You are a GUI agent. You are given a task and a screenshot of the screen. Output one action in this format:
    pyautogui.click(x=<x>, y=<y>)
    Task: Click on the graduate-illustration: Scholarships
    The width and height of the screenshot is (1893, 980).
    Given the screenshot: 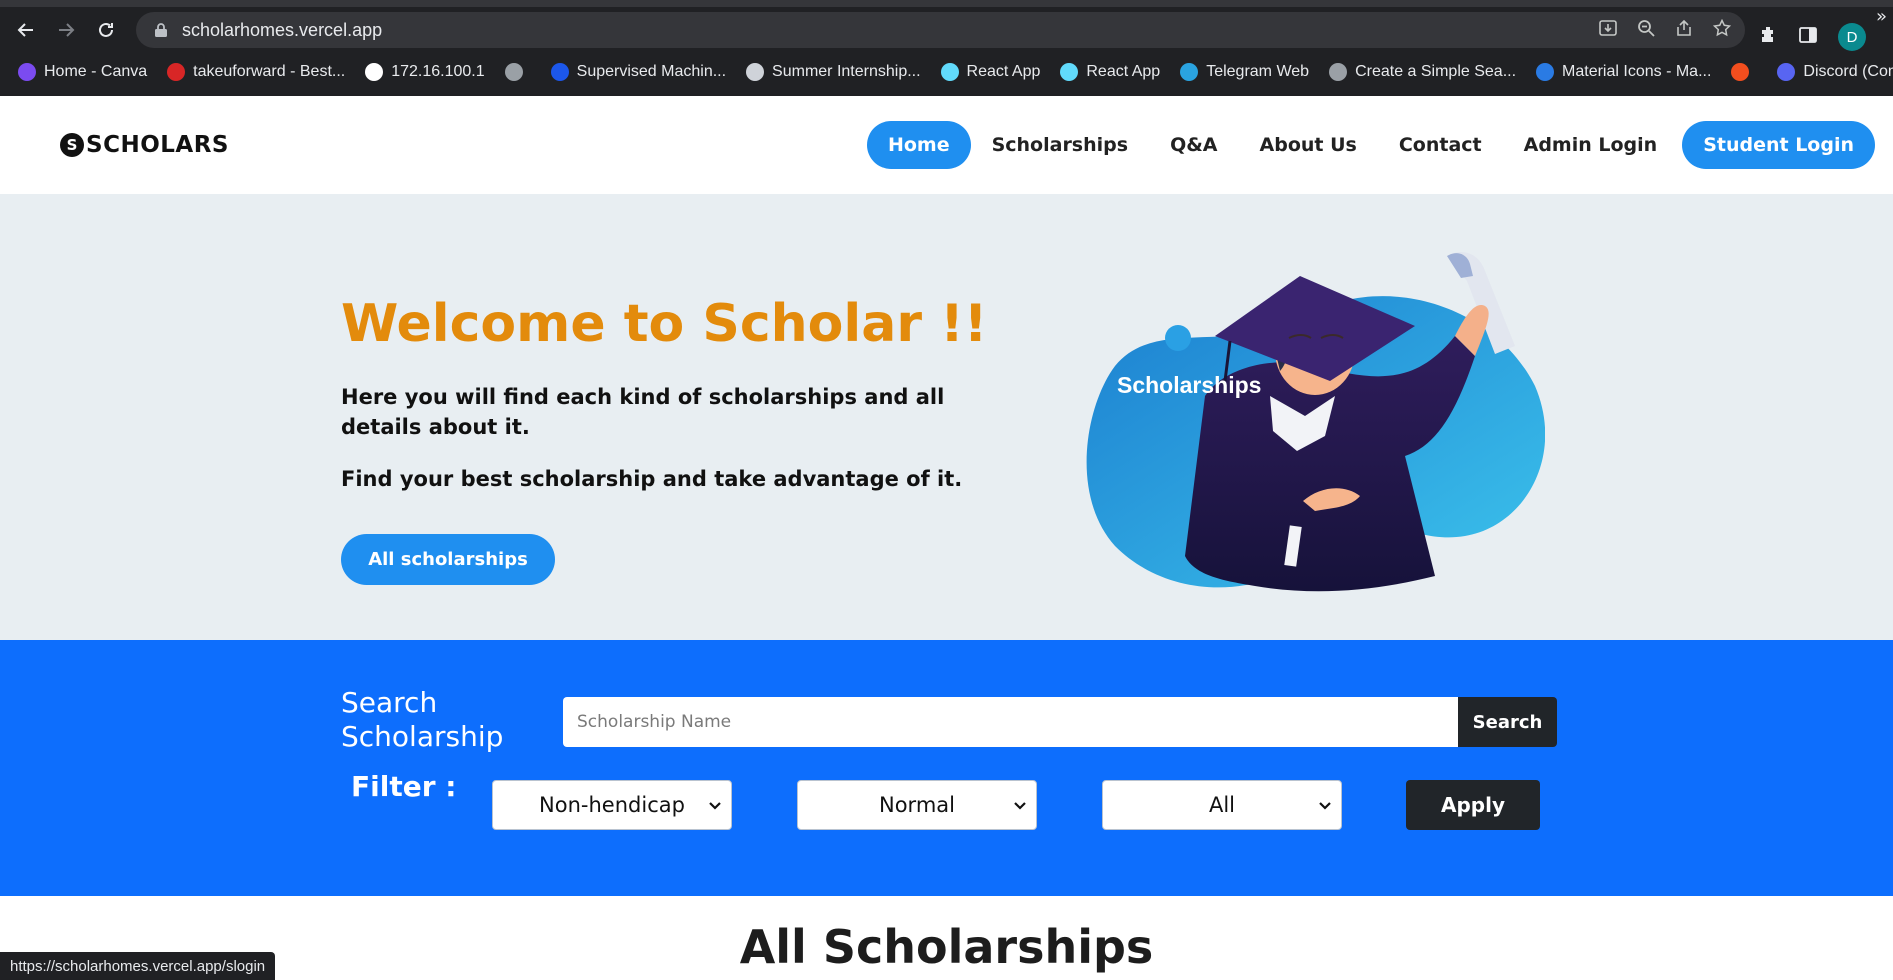 What is the action you would take?
    pyautogui.click(x=1315, y=421)
    